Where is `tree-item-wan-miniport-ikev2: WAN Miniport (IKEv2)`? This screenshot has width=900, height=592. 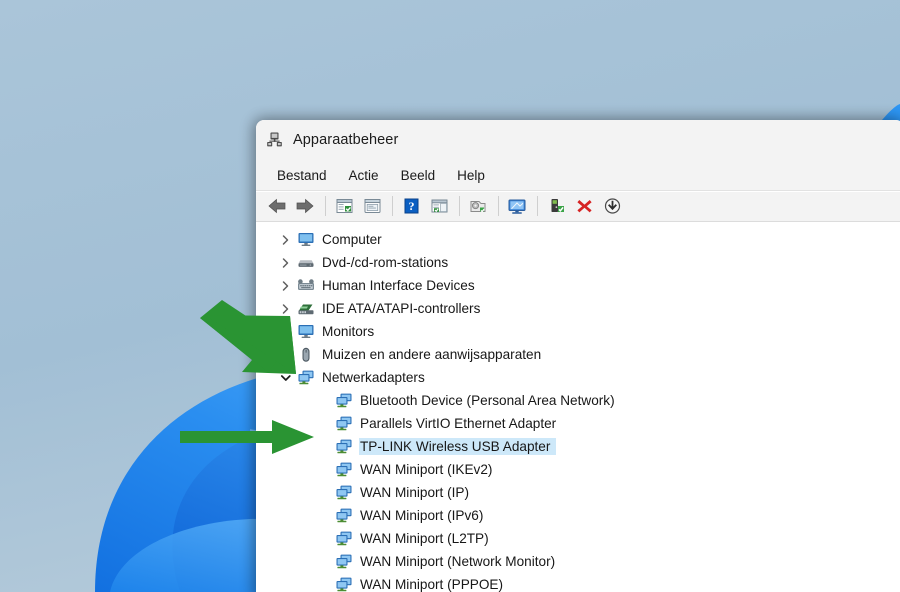
tree-item-wan-miniport-ikev2: WAN Miniport (IKEv2) is located at coordinates (578, 469).